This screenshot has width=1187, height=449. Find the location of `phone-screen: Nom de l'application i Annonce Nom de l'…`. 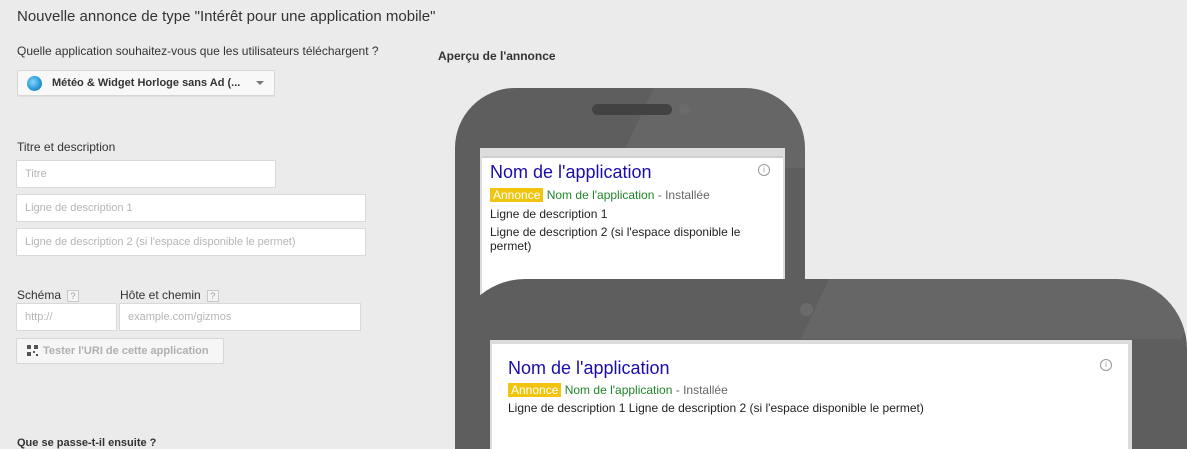

phone-screen: Nom de l'application i Annonce Nom de l'… is located at coordinates (811, 394).